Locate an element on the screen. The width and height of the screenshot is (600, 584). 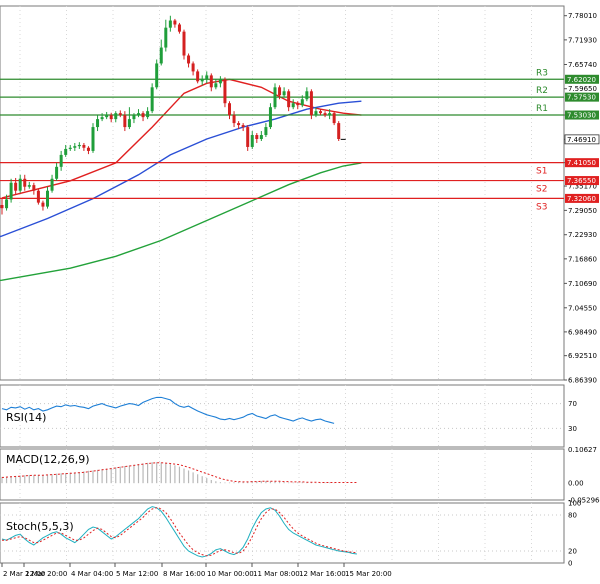
level-label-r1: R1 is located at coordinates (542, 109).